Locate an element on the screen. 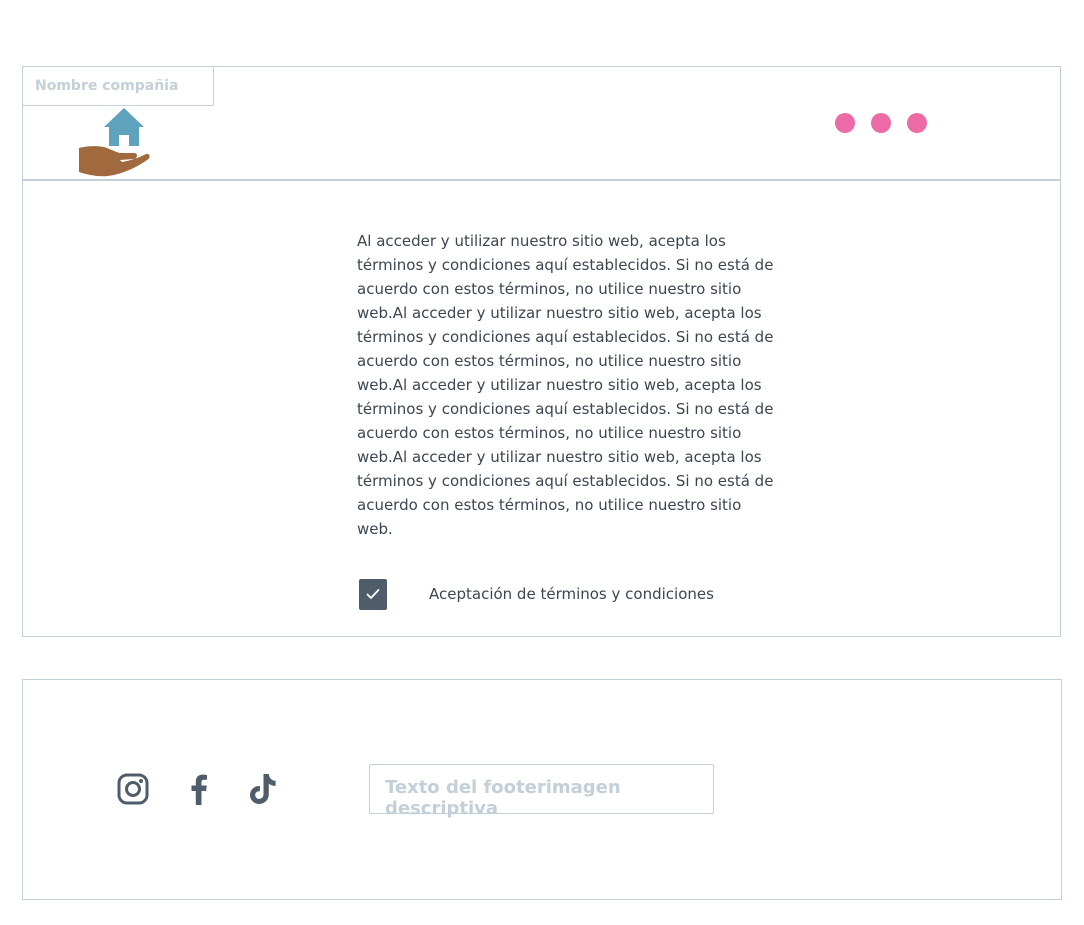 The image size is (1084, 925). instagram-icon is located at coordinates (133, 789).